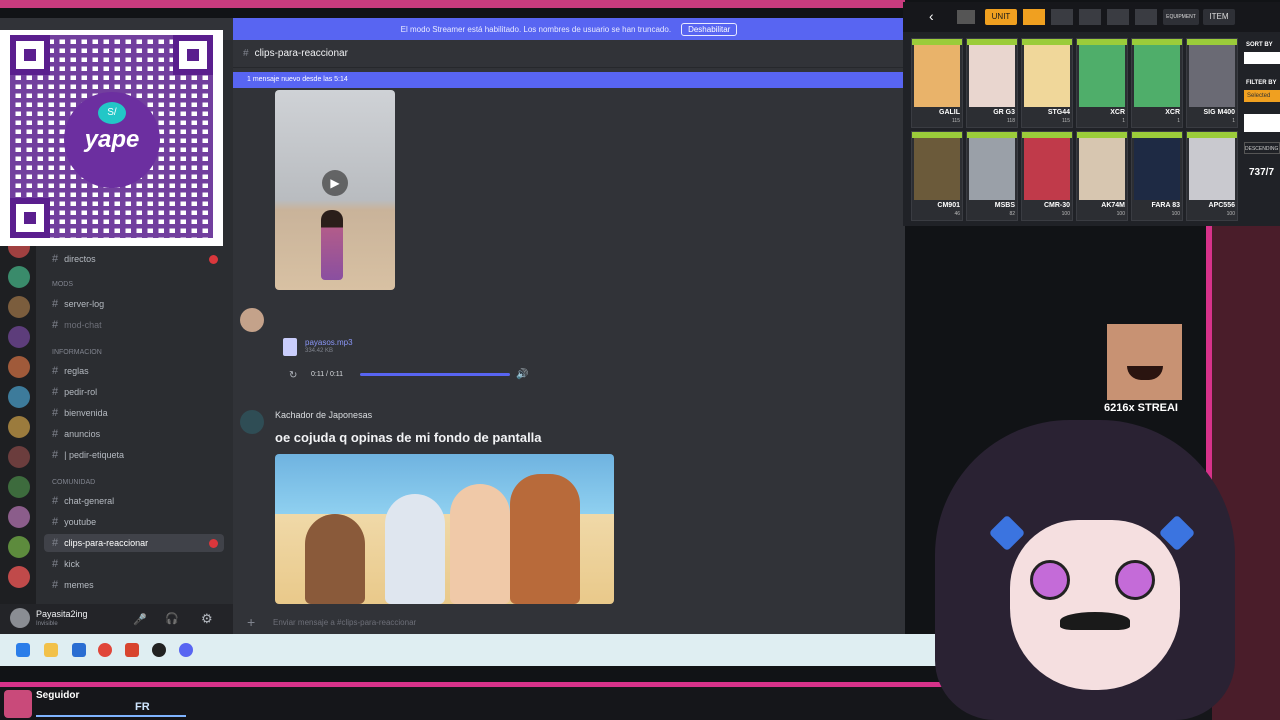 This screenshot has height=720, width=1280. I want to click on unit-card: CM901 46, so click(937, 176).